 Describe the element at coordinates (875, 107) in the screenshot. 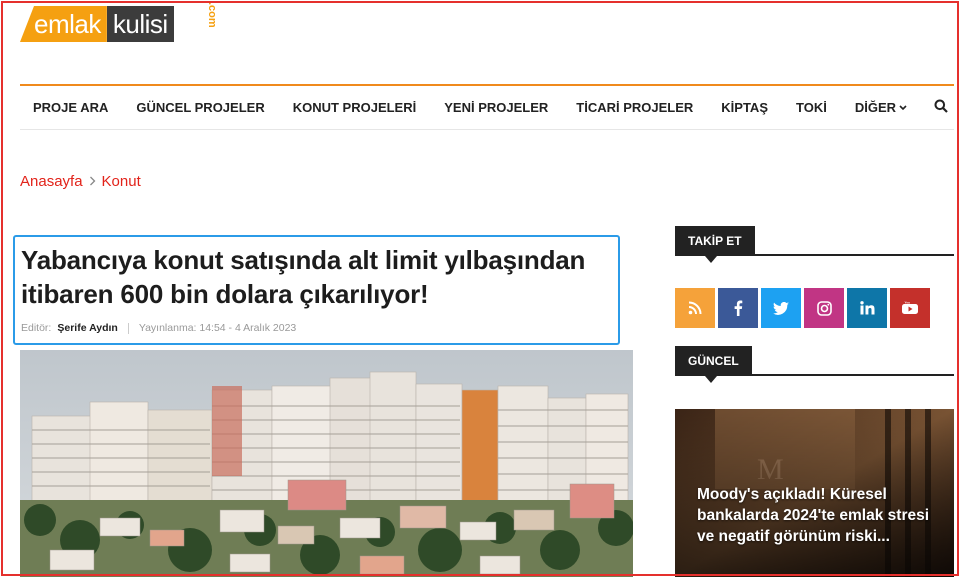

I see `nav-more-label: DİĞER` at that location.